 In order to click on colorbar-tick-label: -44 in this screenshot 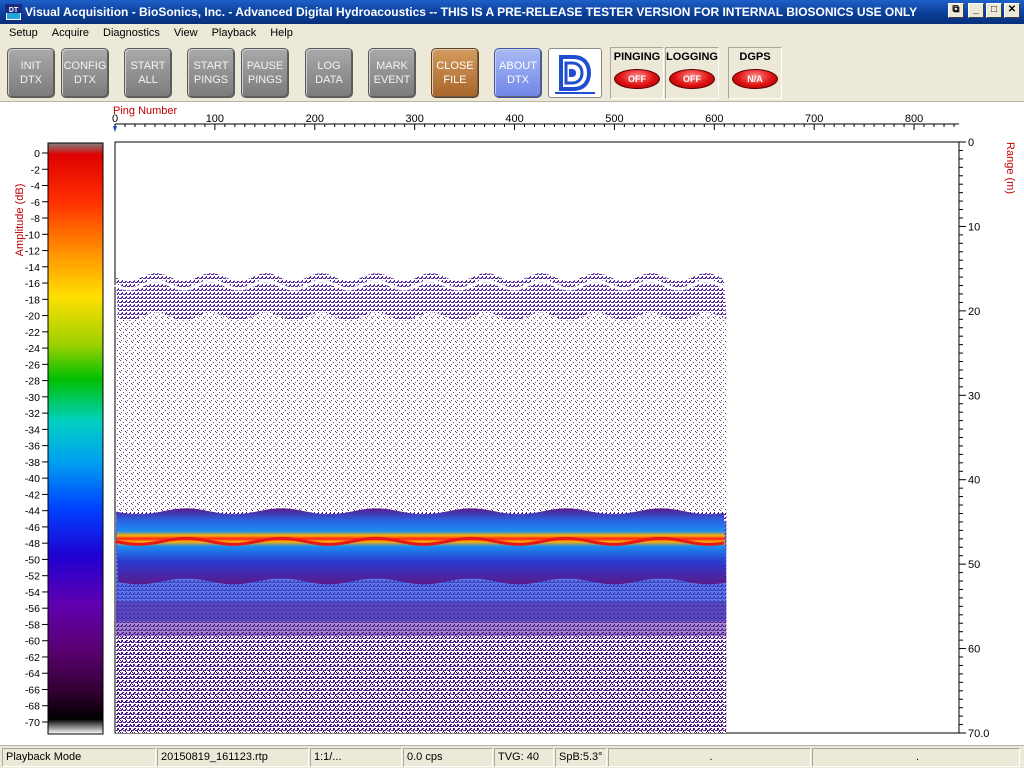, I will do `click(32, 512)`.